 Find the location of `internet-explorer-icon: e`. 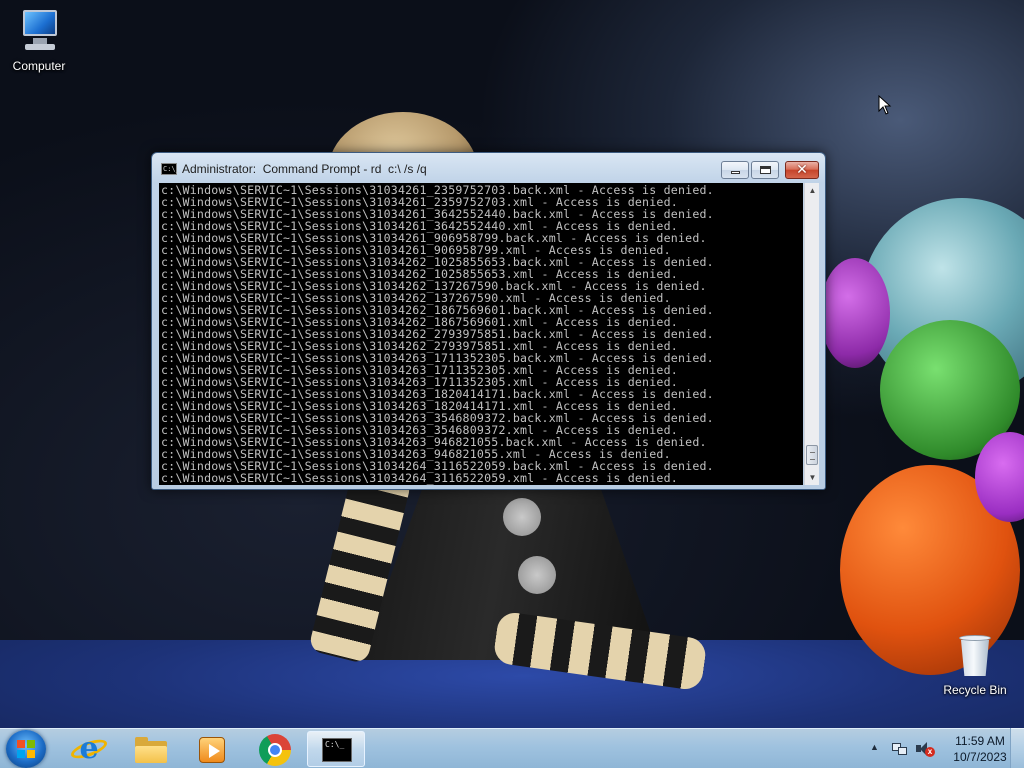

internet-explorer-icon: e is located at coordinates (89, 748).